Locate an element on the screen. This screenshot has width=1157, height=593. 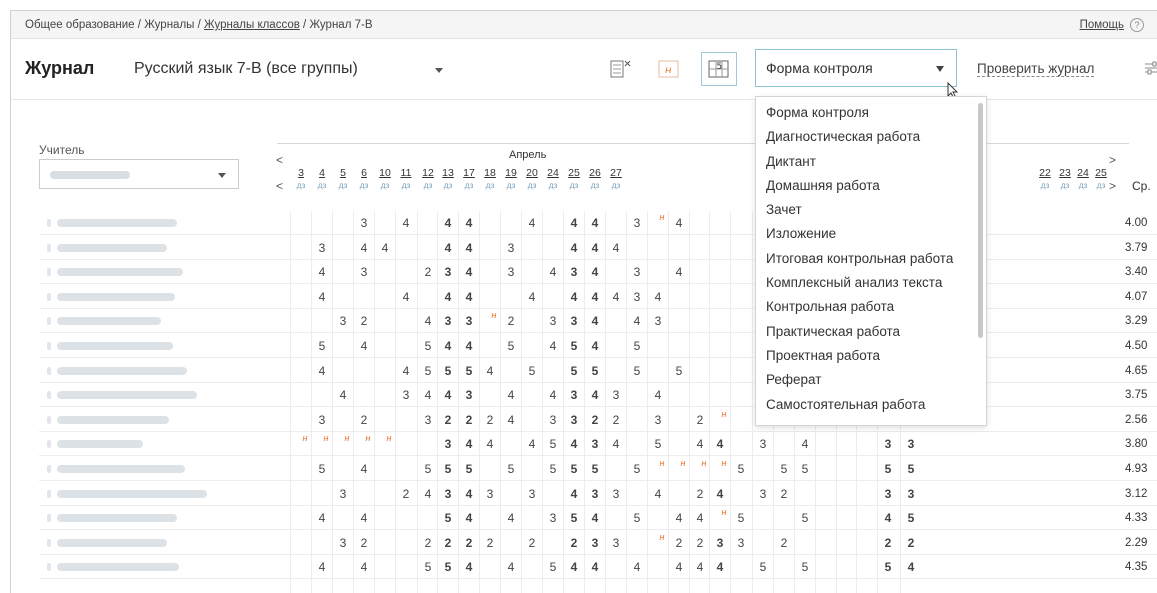
dropdown-option: Форма контроля is located at coordinates (871, 113).